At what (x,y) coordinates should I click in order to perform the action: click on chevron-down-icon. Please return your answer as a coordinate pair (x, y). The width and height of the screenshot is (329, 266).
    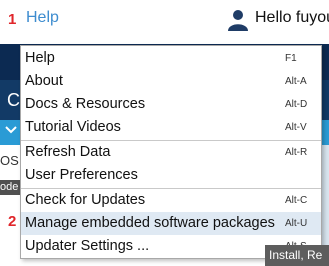
    Looking at the image, I should click on (11, 129).